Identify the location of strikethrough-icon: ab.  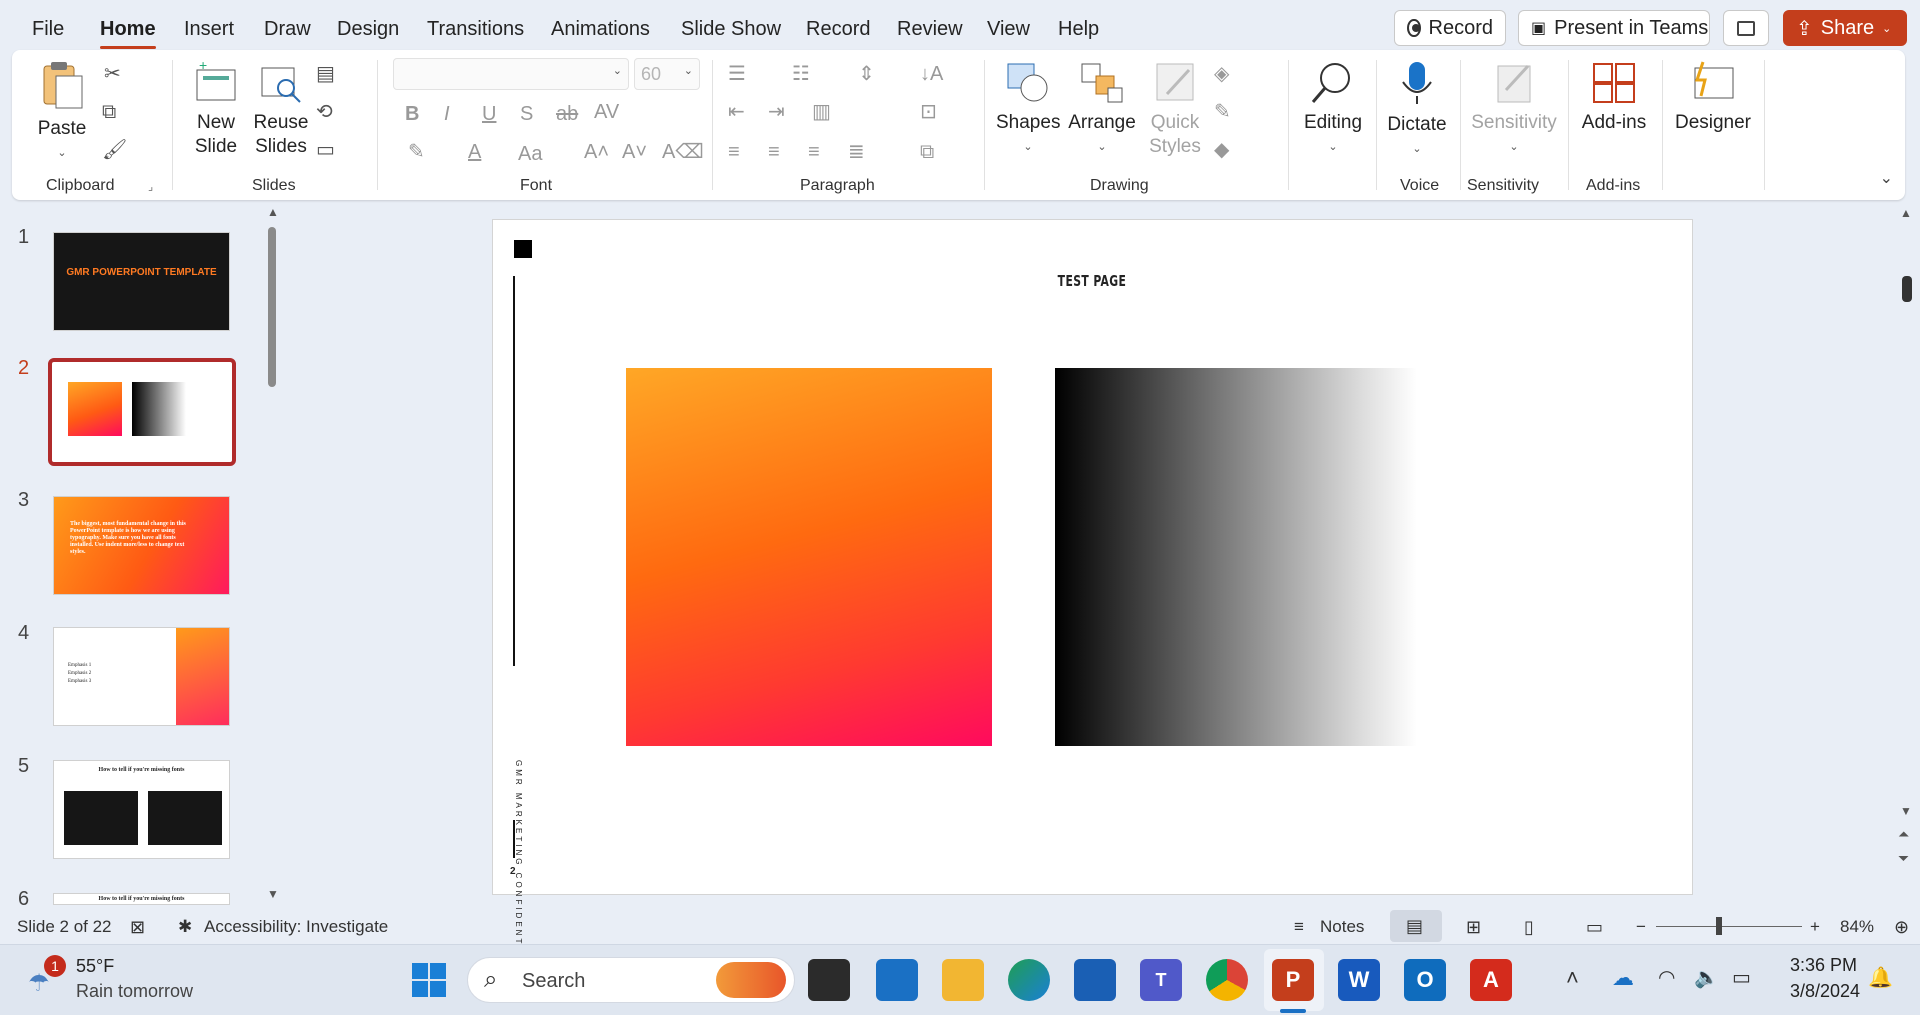
(567, 114).